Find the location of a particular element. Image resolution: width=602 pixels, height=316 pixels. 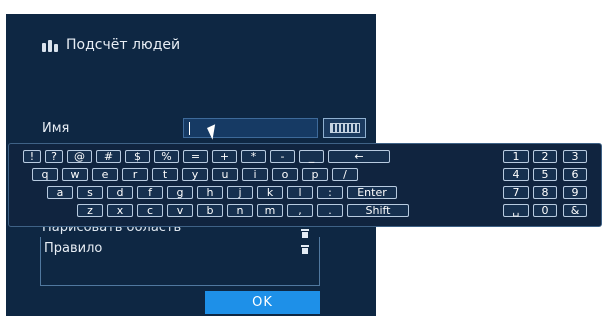

dialog-header: Подсчёт людей is located at coordinates (111, 45).